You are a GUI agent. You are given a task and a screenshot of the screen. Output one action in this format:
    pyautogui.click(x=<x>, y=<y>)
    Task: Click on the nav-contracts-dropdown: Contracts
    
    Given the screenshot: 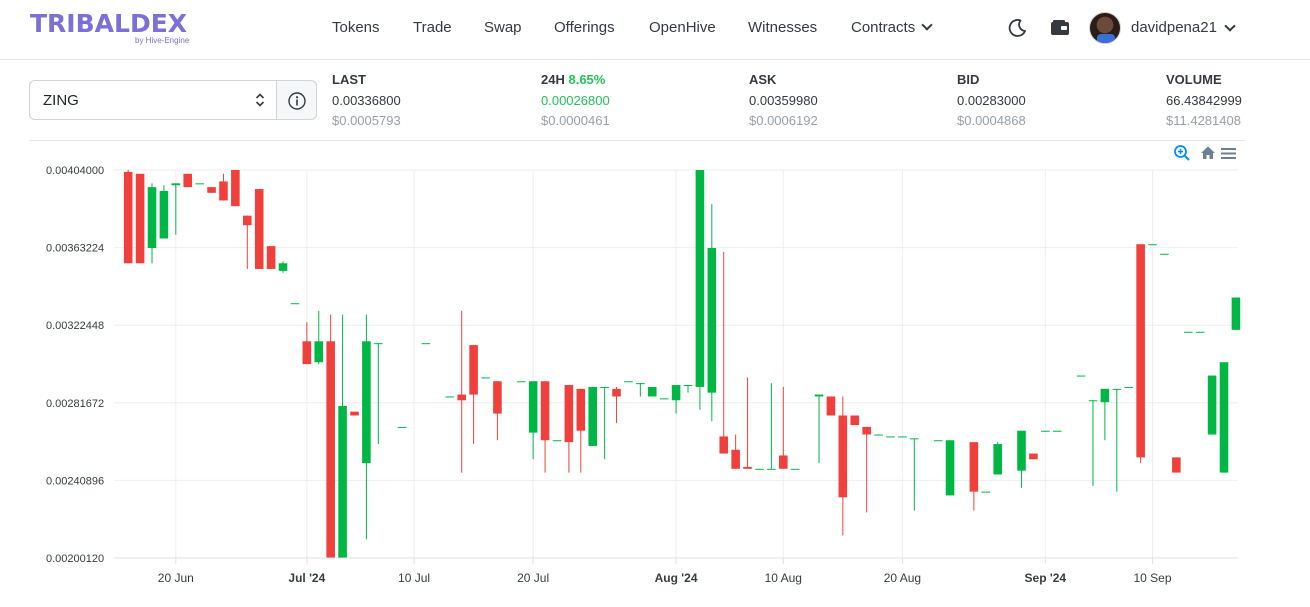 What is the action you would take?
    pyautogui.click(x=892, y=29)
    